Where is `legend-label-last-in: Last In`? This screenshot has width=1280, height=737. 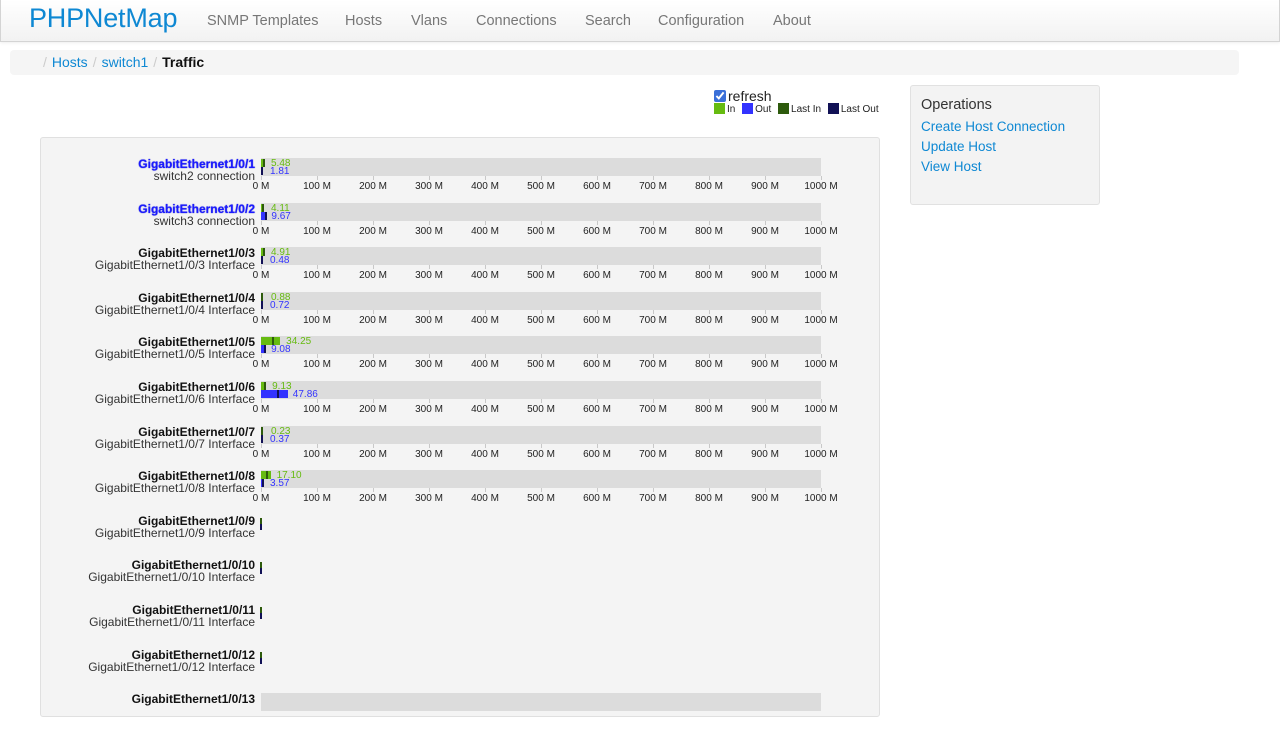 legend-label-last-in: Last In is located at coordinates (806, 109).